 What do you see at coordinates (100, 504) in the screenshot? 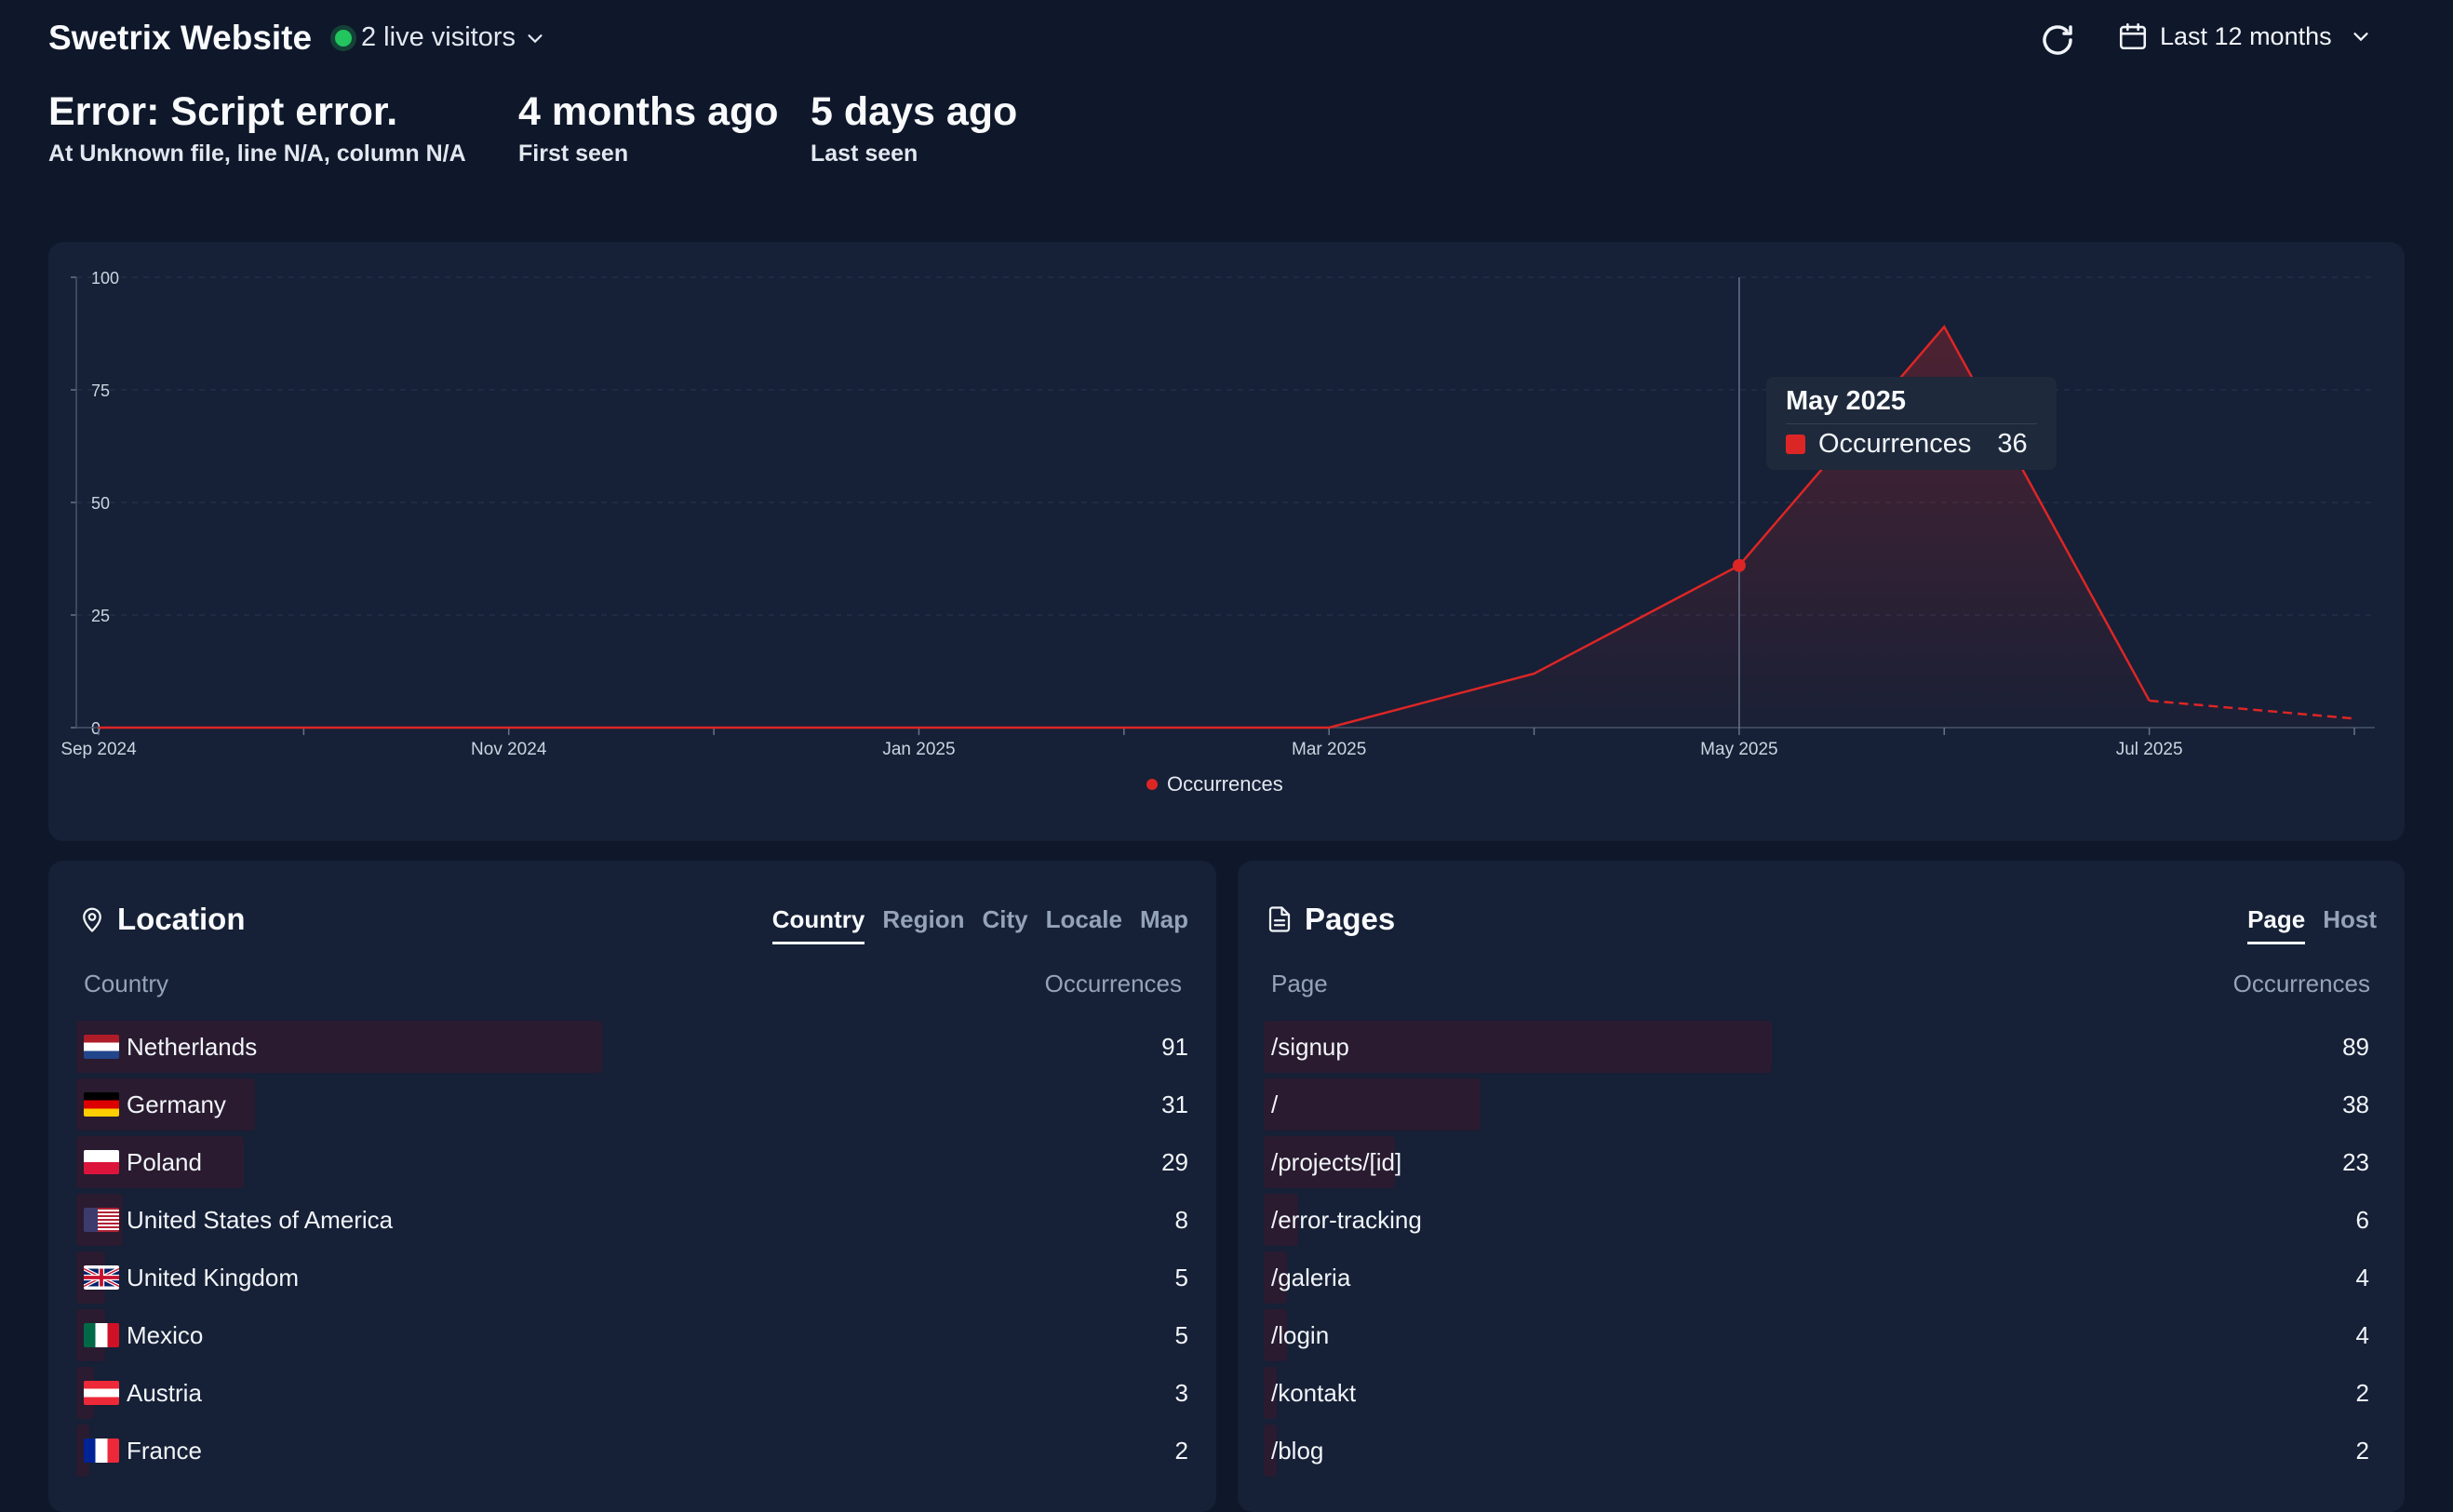
I see `y-tick-label: 50` at bounding box center [100, 504].